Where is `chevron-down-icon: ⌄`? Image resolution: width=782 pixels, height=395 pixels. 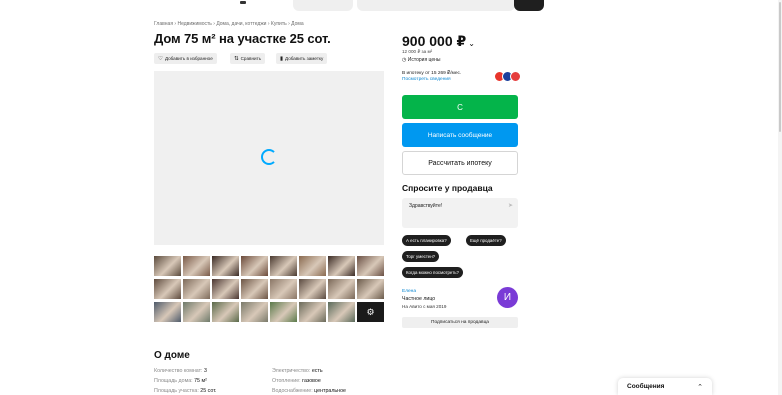
chevron-down-icon: ⌄ is located at coordinates (471, 43).